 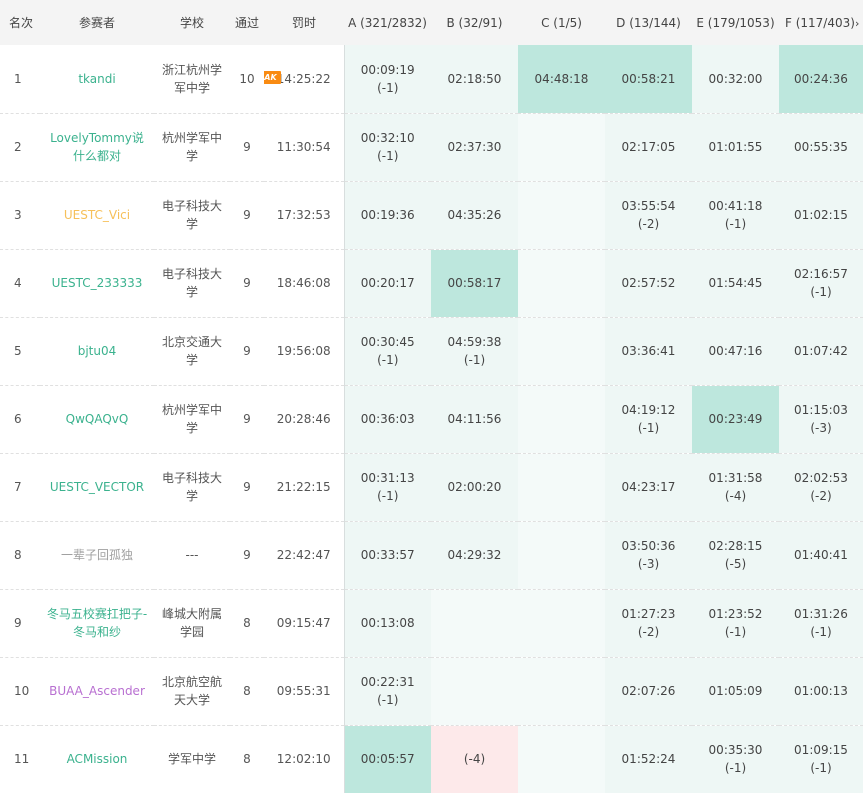 What do you see at coordinates (735, 486) in the screenshot?
I see `problem-cell-e: 01:31:58 (-4)` at bounding box center [735, 486].